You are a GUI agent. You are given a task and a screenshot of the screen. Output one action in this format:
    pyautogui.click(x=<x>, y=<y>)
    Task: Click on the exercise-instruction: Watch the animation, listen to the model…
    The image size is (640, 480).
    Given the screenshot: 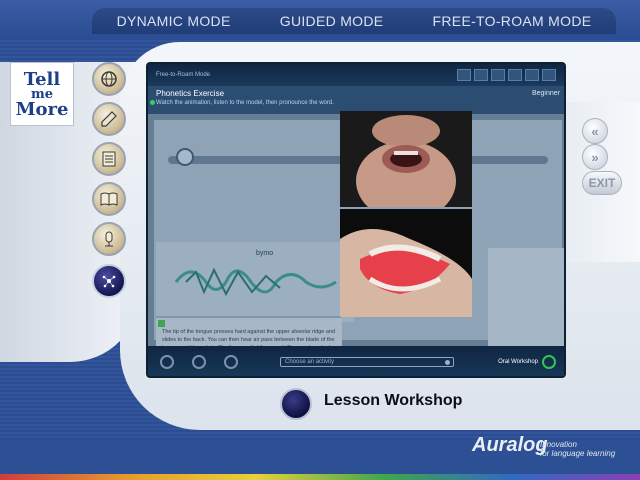 What is the action you would take?
    pyautogui.click(x=245, y=103)
    